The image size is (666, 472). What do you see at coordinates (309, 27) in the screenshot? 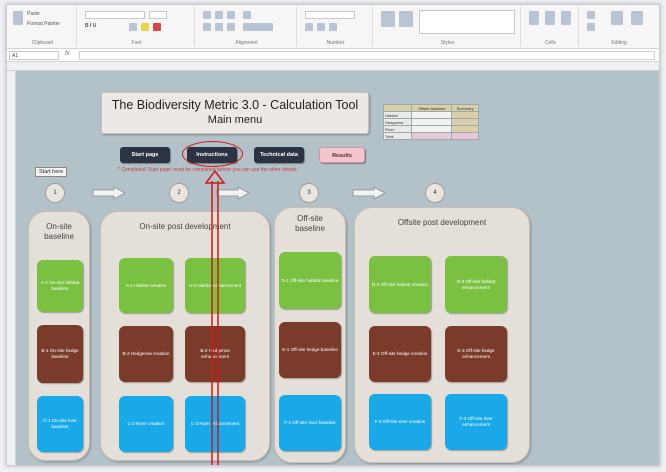
I see `currency-icon` at bounding box center [309, 27].